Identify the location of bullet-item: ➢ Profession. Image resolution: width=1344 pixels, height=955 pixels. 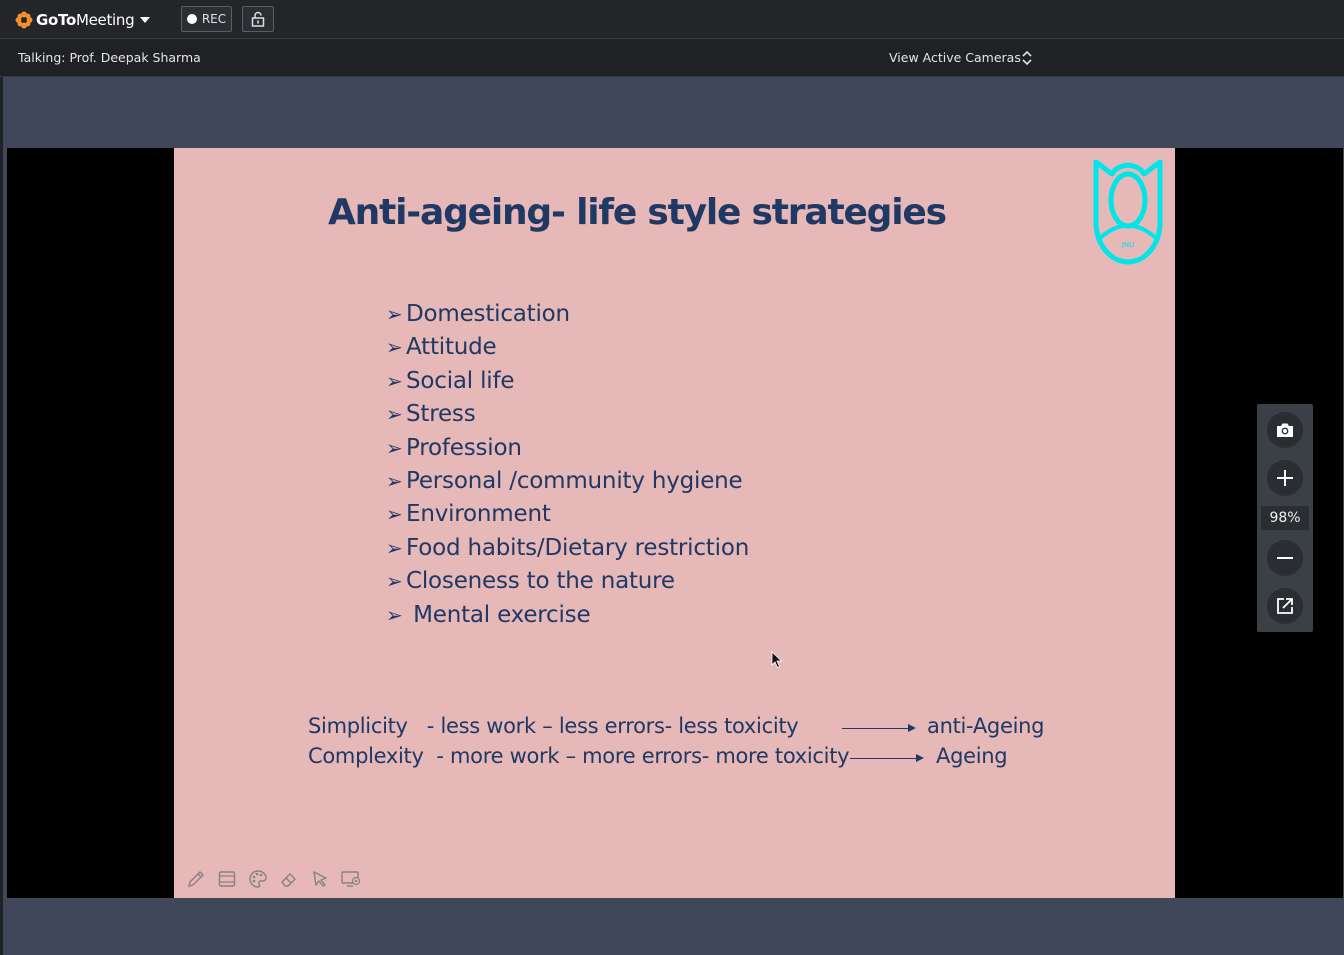
(567, 448).